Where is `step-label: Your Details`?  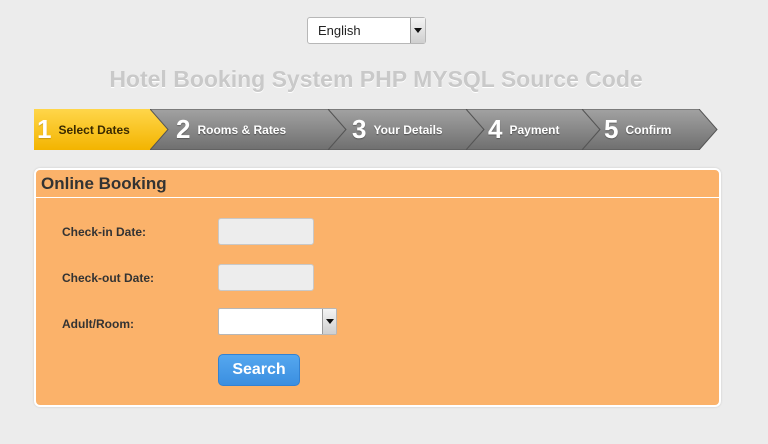 step-label: Your Details is located at coordinates (408, 129).